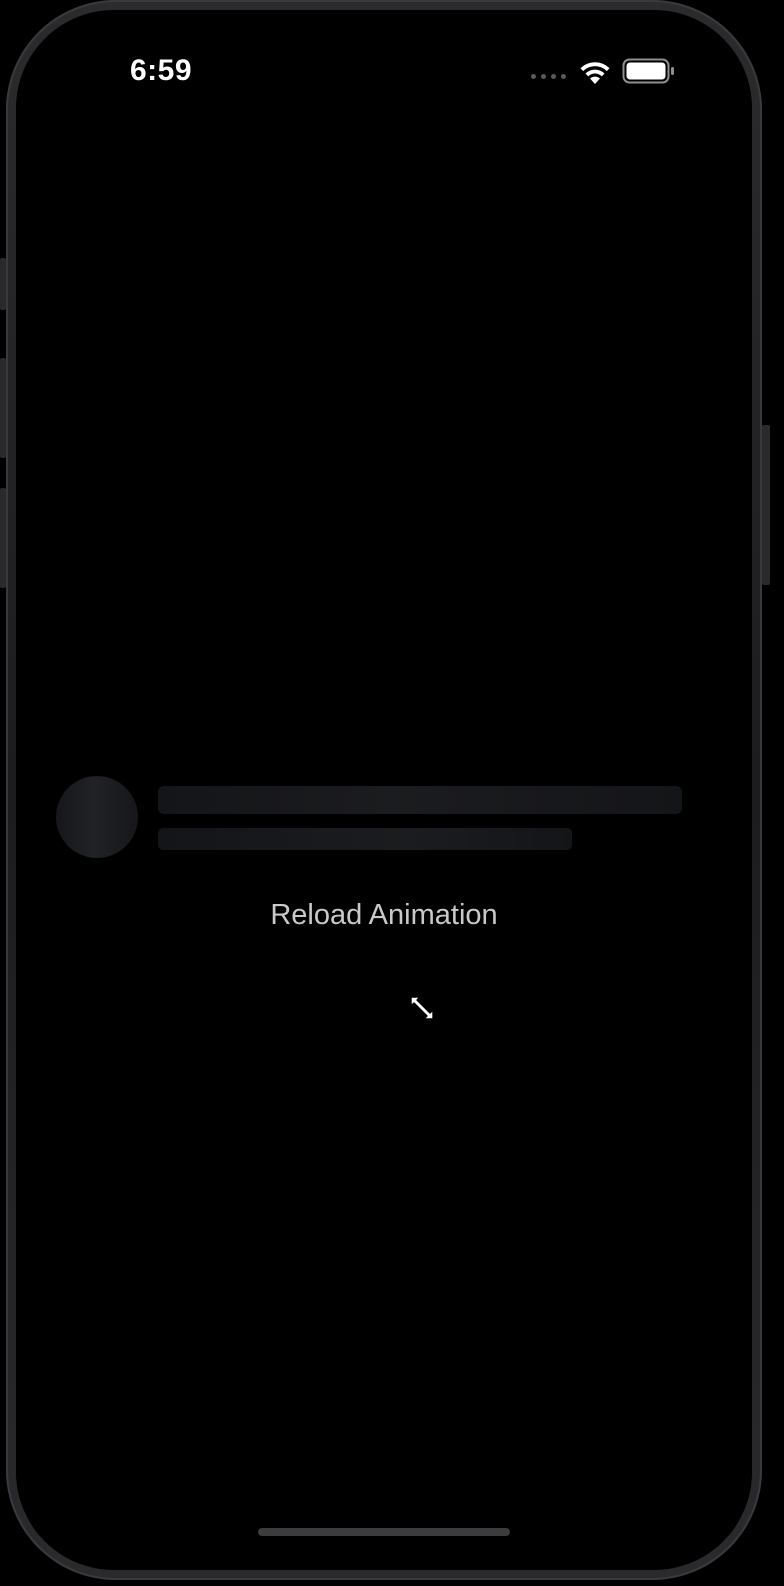 Image resolution: width=784 pixels, height=1586 pixels. What do you see at coordinates (384, 70) in the screenshot?
I see `status-bar: 6:59` at bounding box center [384, 70].